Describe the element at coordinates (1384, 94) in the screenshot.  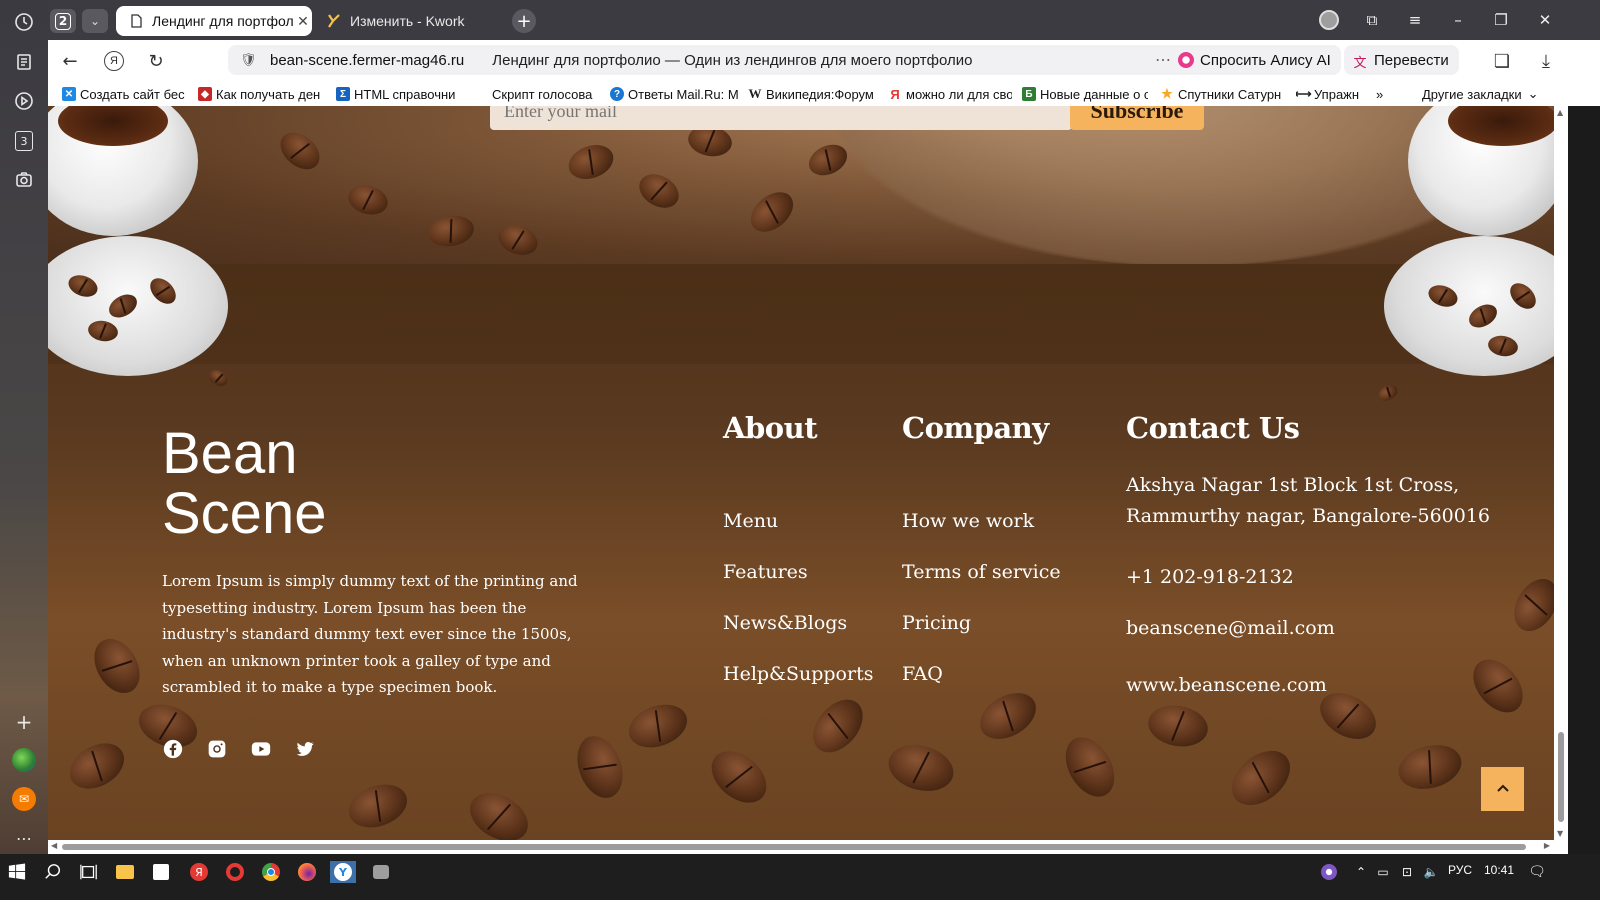
I see `more-bookmarks-icon: »` at that location.